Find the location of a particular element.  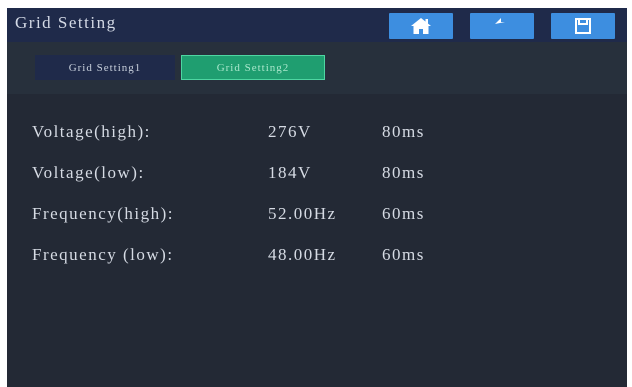

home-icon is located at coordinates (421, 26).